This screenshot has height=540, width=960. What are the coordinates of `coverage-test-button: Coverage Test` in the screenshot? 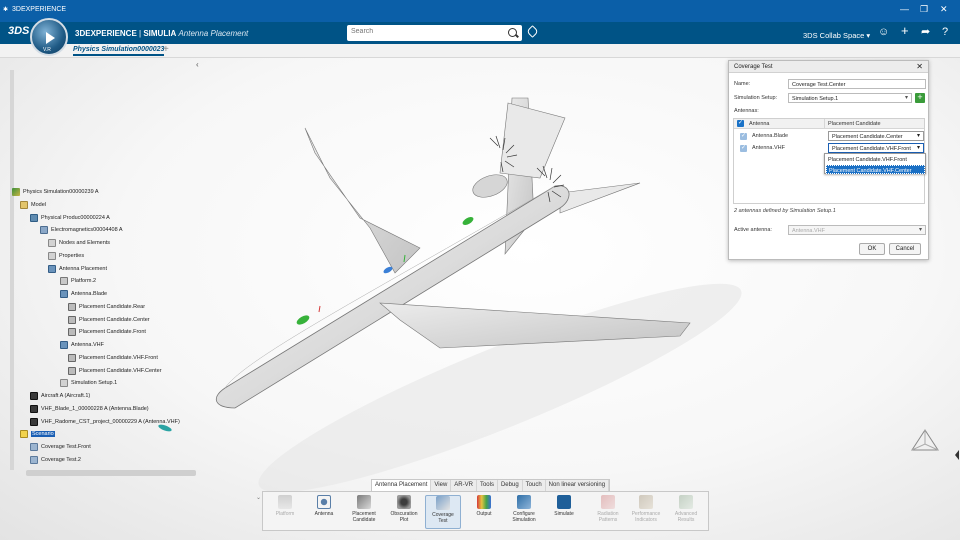 It's located at (443, 512).